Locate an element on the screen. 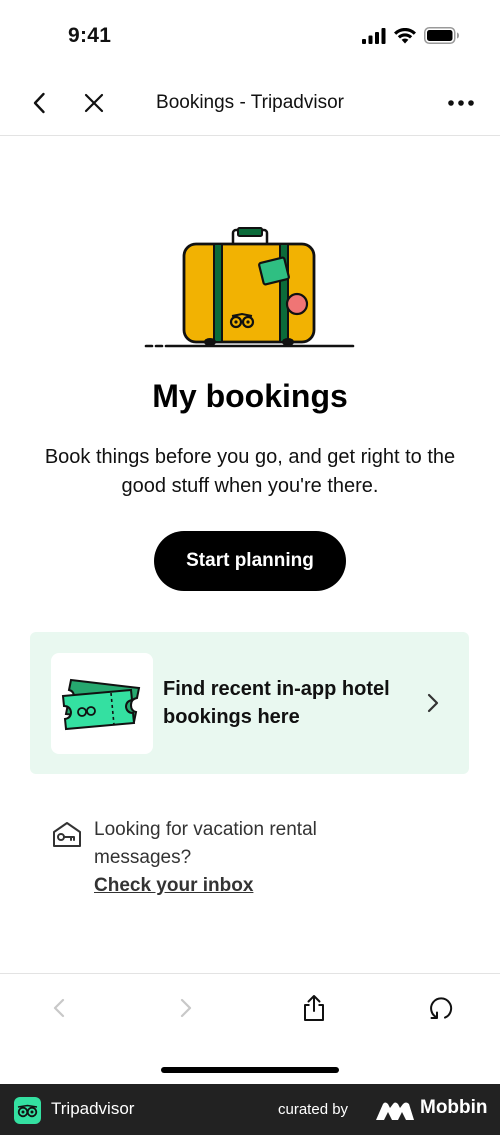  battery-icon is located at coordinates (441, 35).